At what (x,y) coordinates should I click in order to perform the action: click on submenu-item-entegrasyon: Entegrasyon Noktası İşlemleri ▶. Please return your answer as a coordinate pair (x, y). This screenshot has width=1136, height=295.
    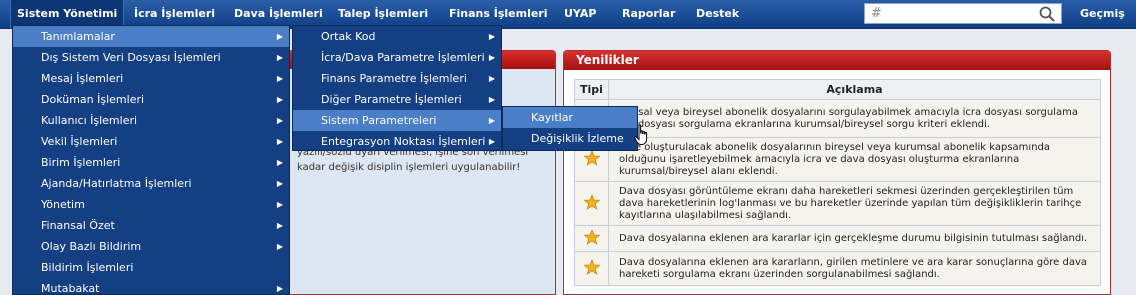
    Looking at the image, I should click on (397, 141).